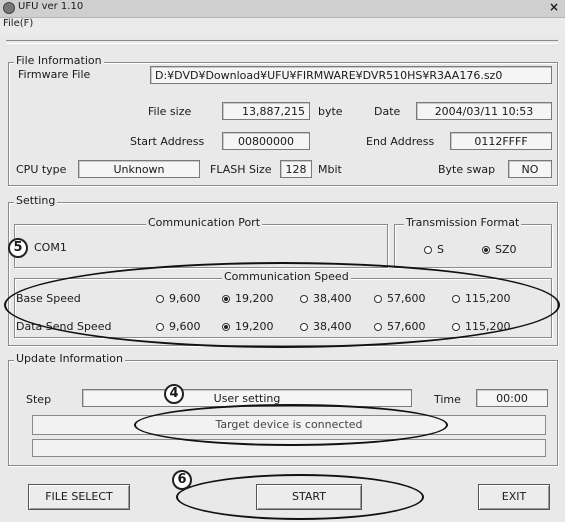  I want to click on end-address-label: End Address, so click(400, 141).